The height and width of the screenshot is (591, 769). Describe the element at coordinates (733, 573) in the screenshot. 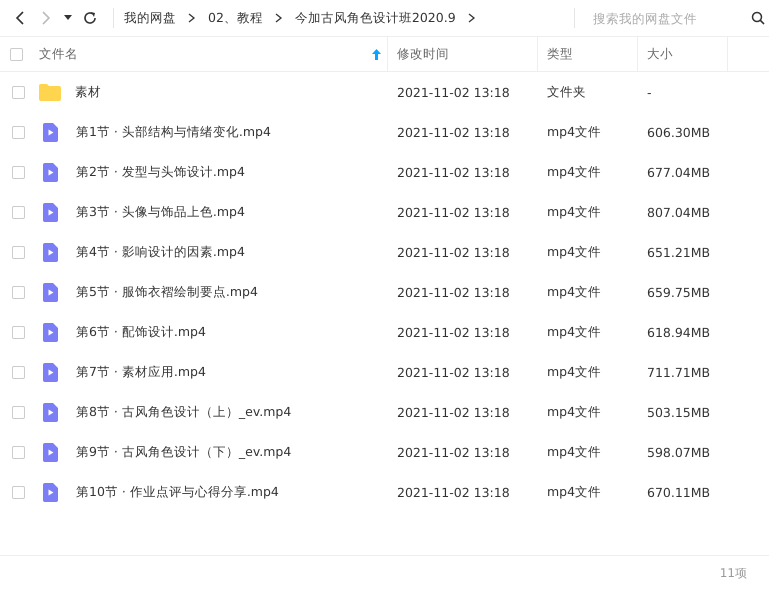

I see `item-count: 11项` at that location.